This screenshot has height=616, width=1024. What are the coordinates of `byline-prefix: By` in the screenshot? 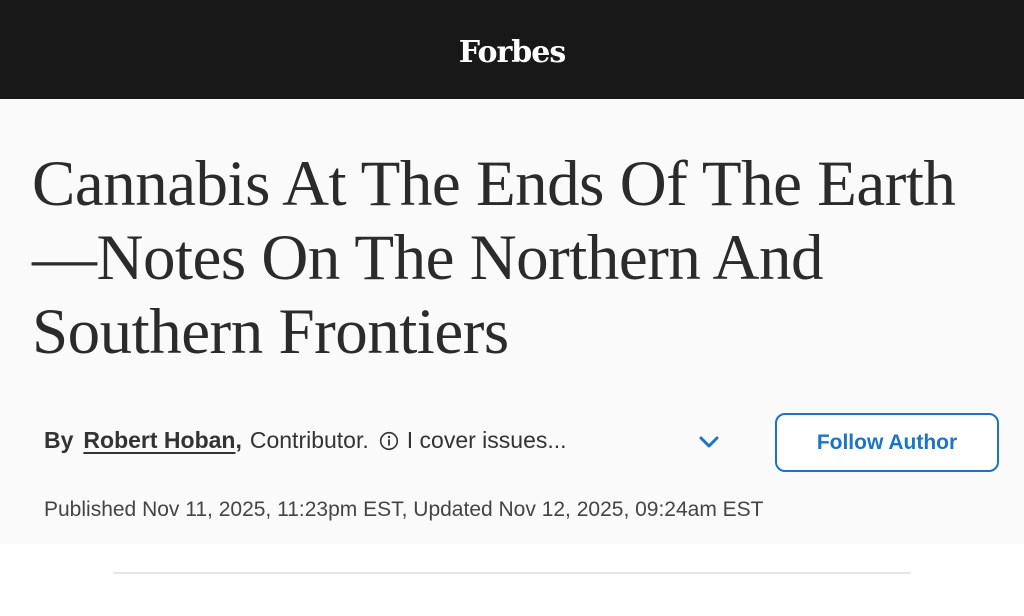 It's located at (59, 440).